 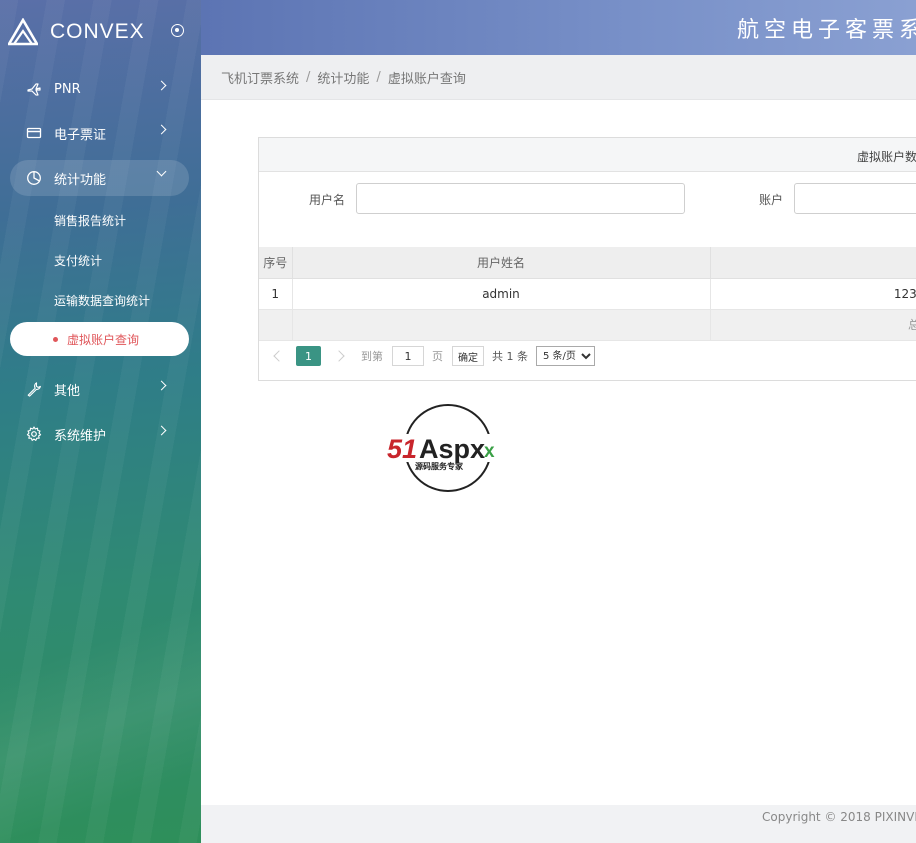 I want to click on page-size-select: 5 条/页, so click(x=565, y=356).